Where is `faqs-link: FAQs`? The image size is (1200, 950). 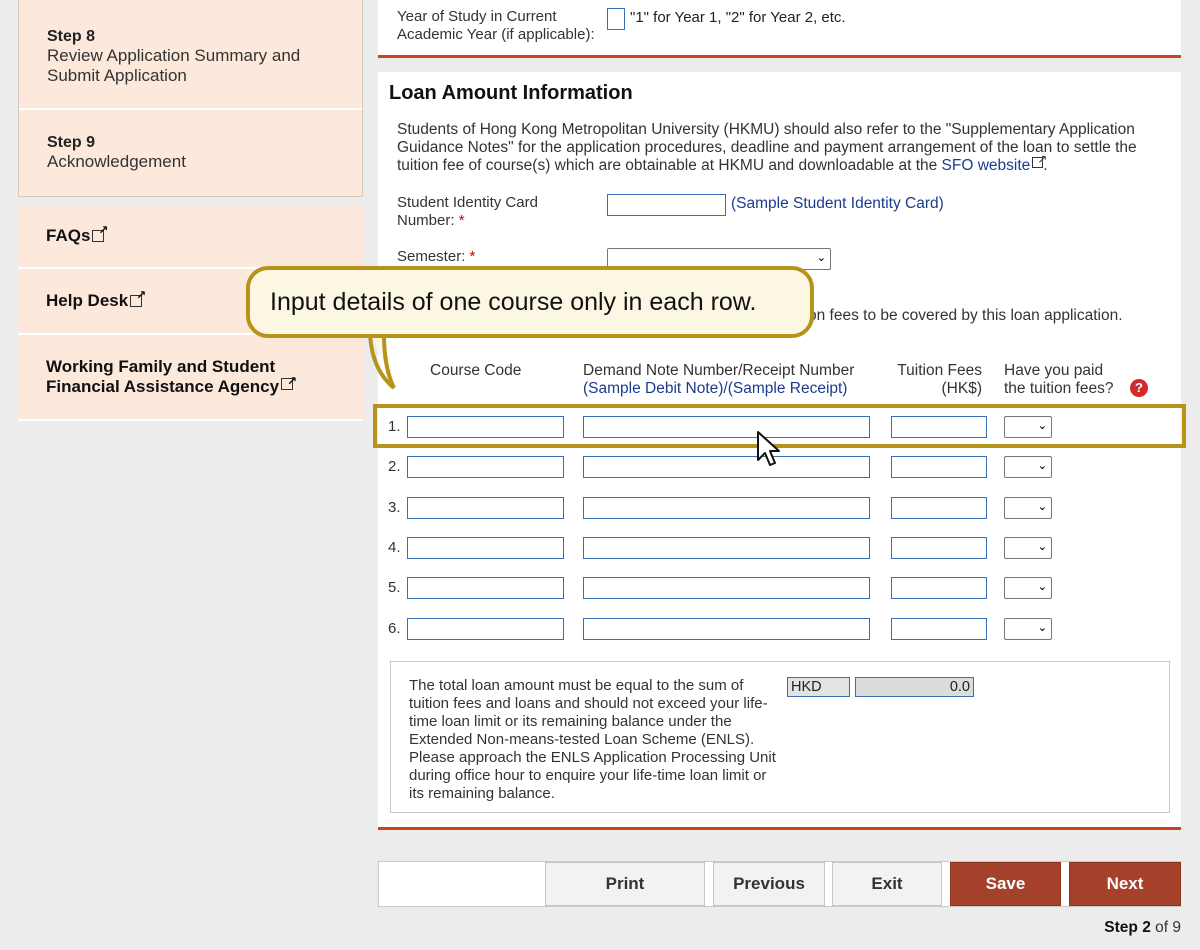 faqs-link: FAQs is located at coordinates (190, 237).